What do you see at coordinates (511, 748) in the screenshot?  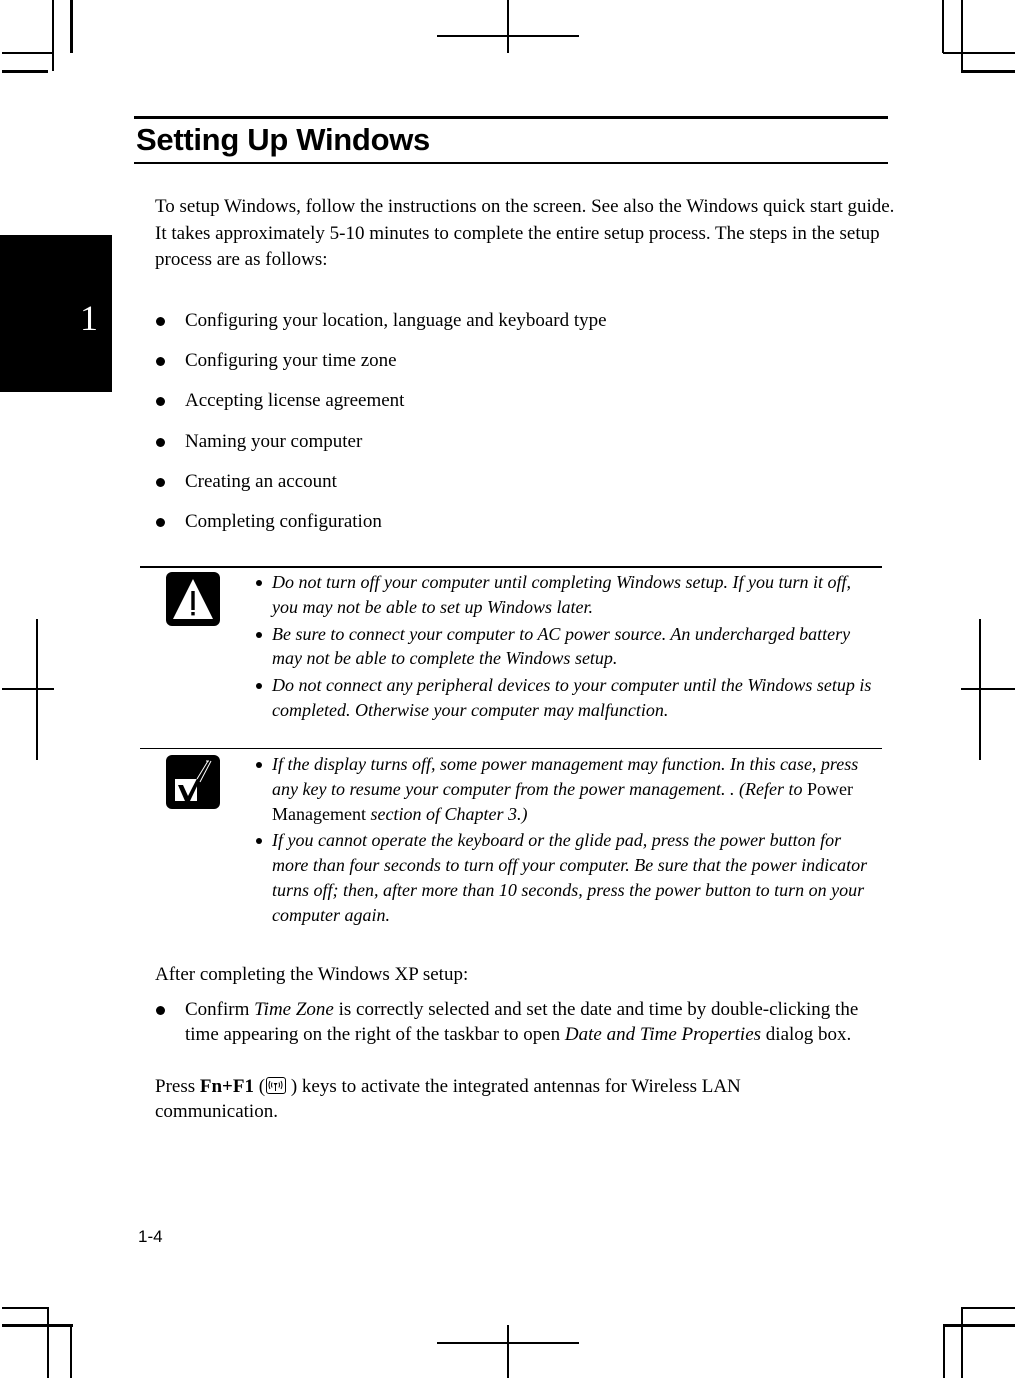 I see `note-rule-top` at bounding box center [511, 748].